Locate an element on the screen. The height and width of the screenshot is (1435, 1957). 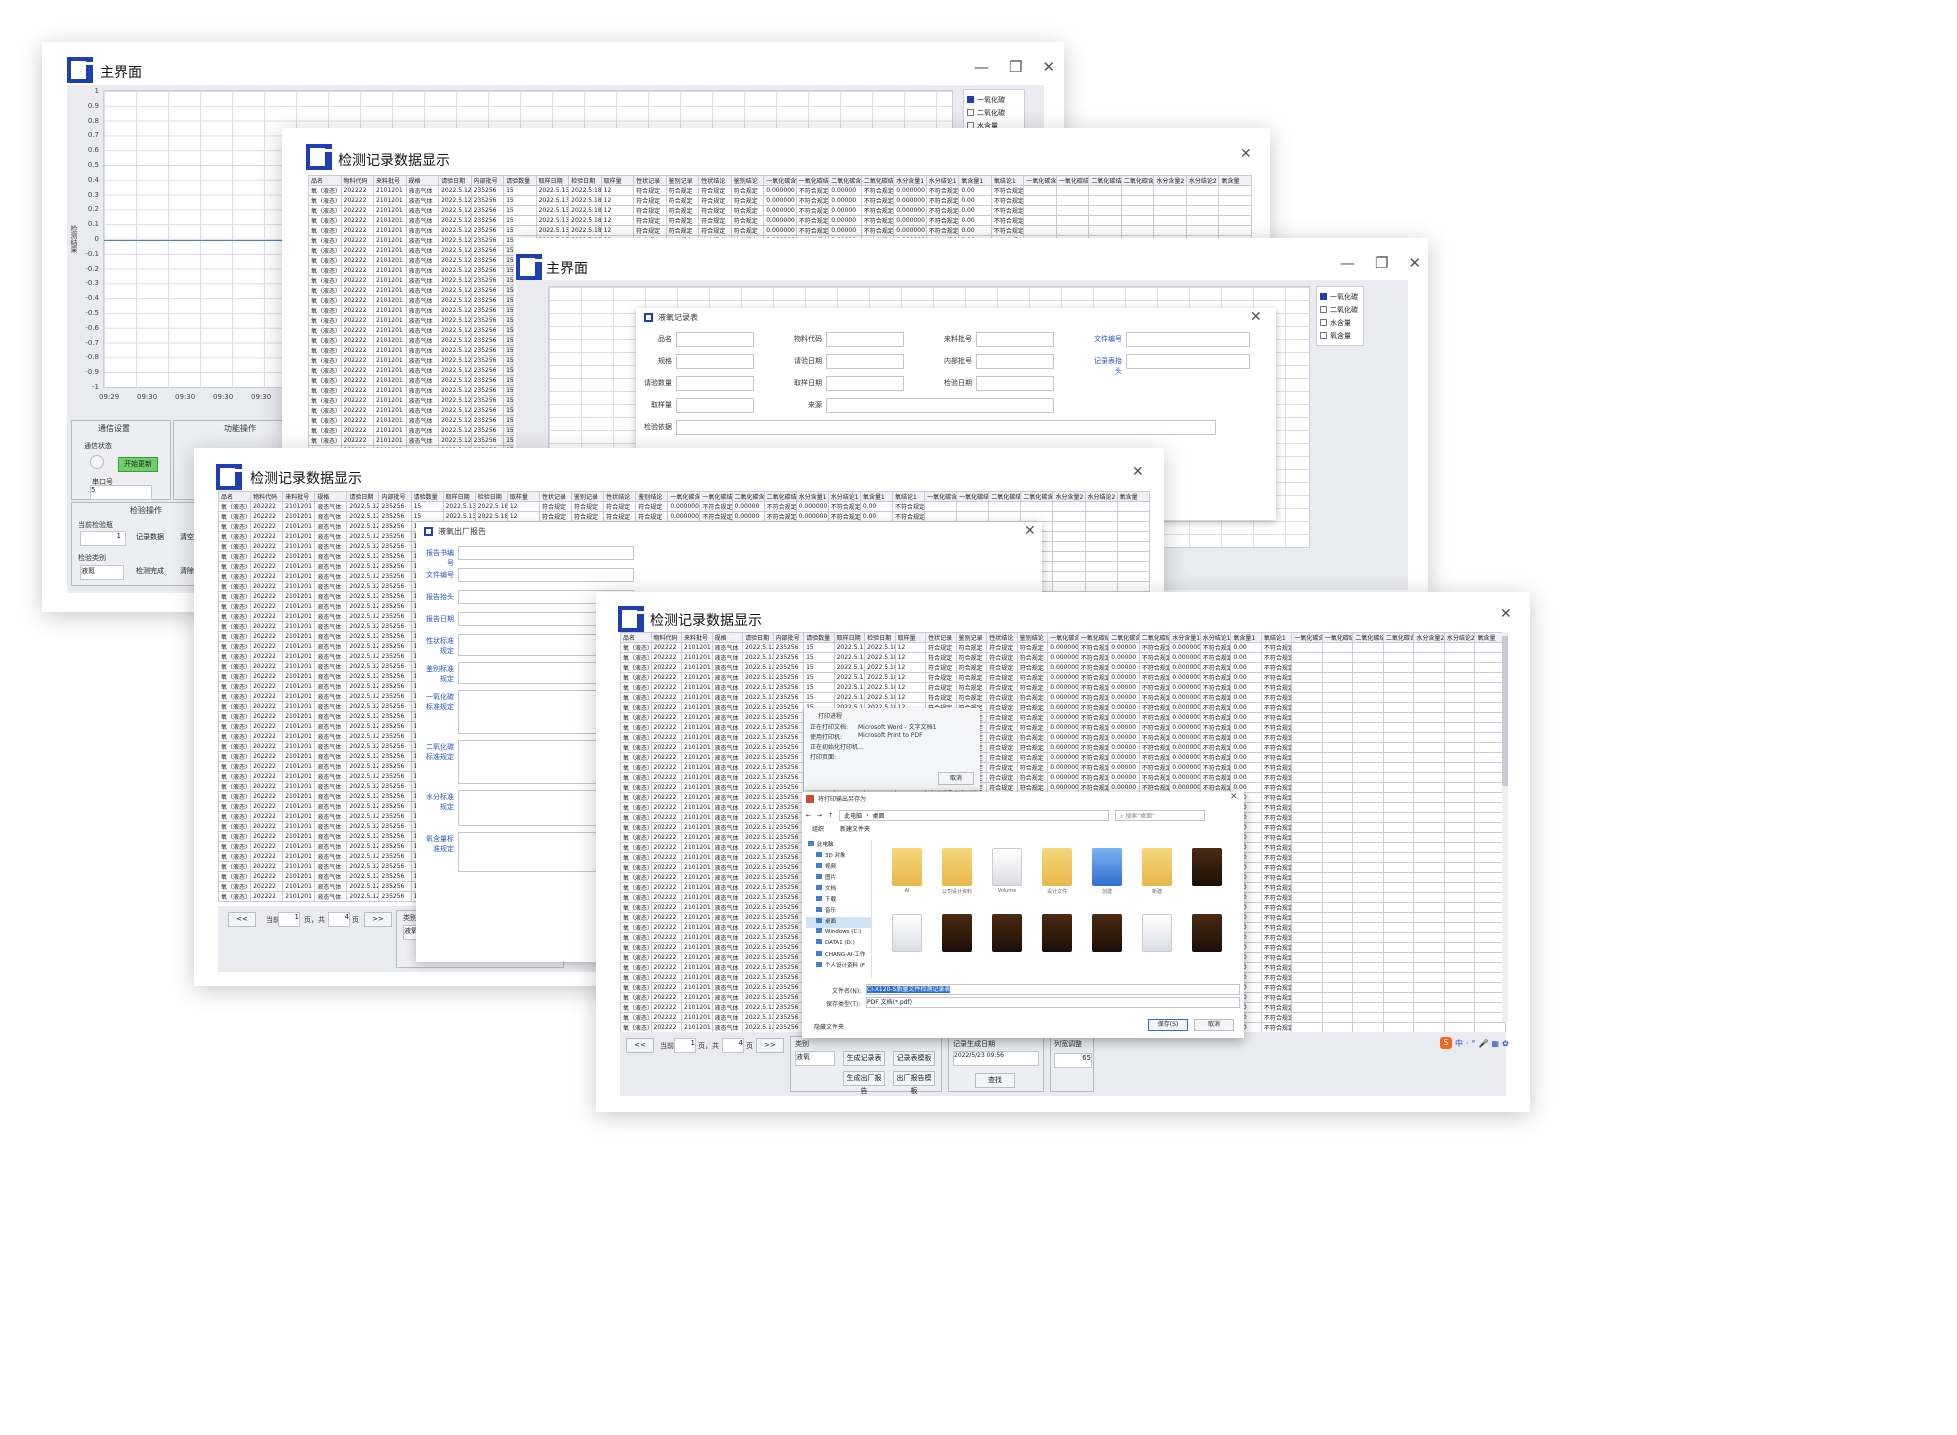
checkbox-icon is located at coordinates (1323, 335).